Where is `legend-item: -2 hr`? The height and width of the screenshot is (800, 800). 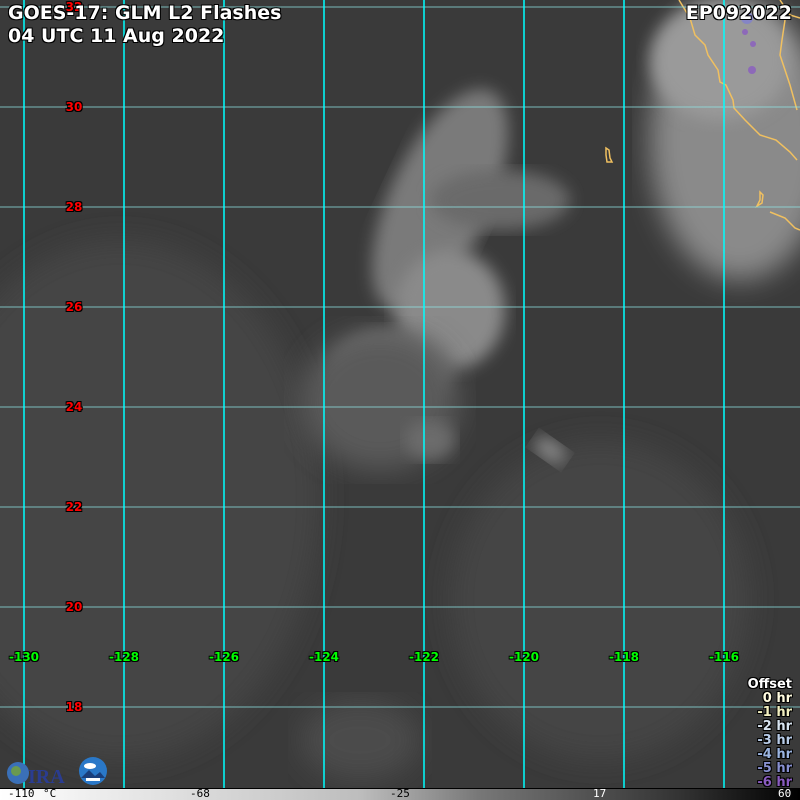 legend-item: -2 hr is located at coordinates (774, 726).